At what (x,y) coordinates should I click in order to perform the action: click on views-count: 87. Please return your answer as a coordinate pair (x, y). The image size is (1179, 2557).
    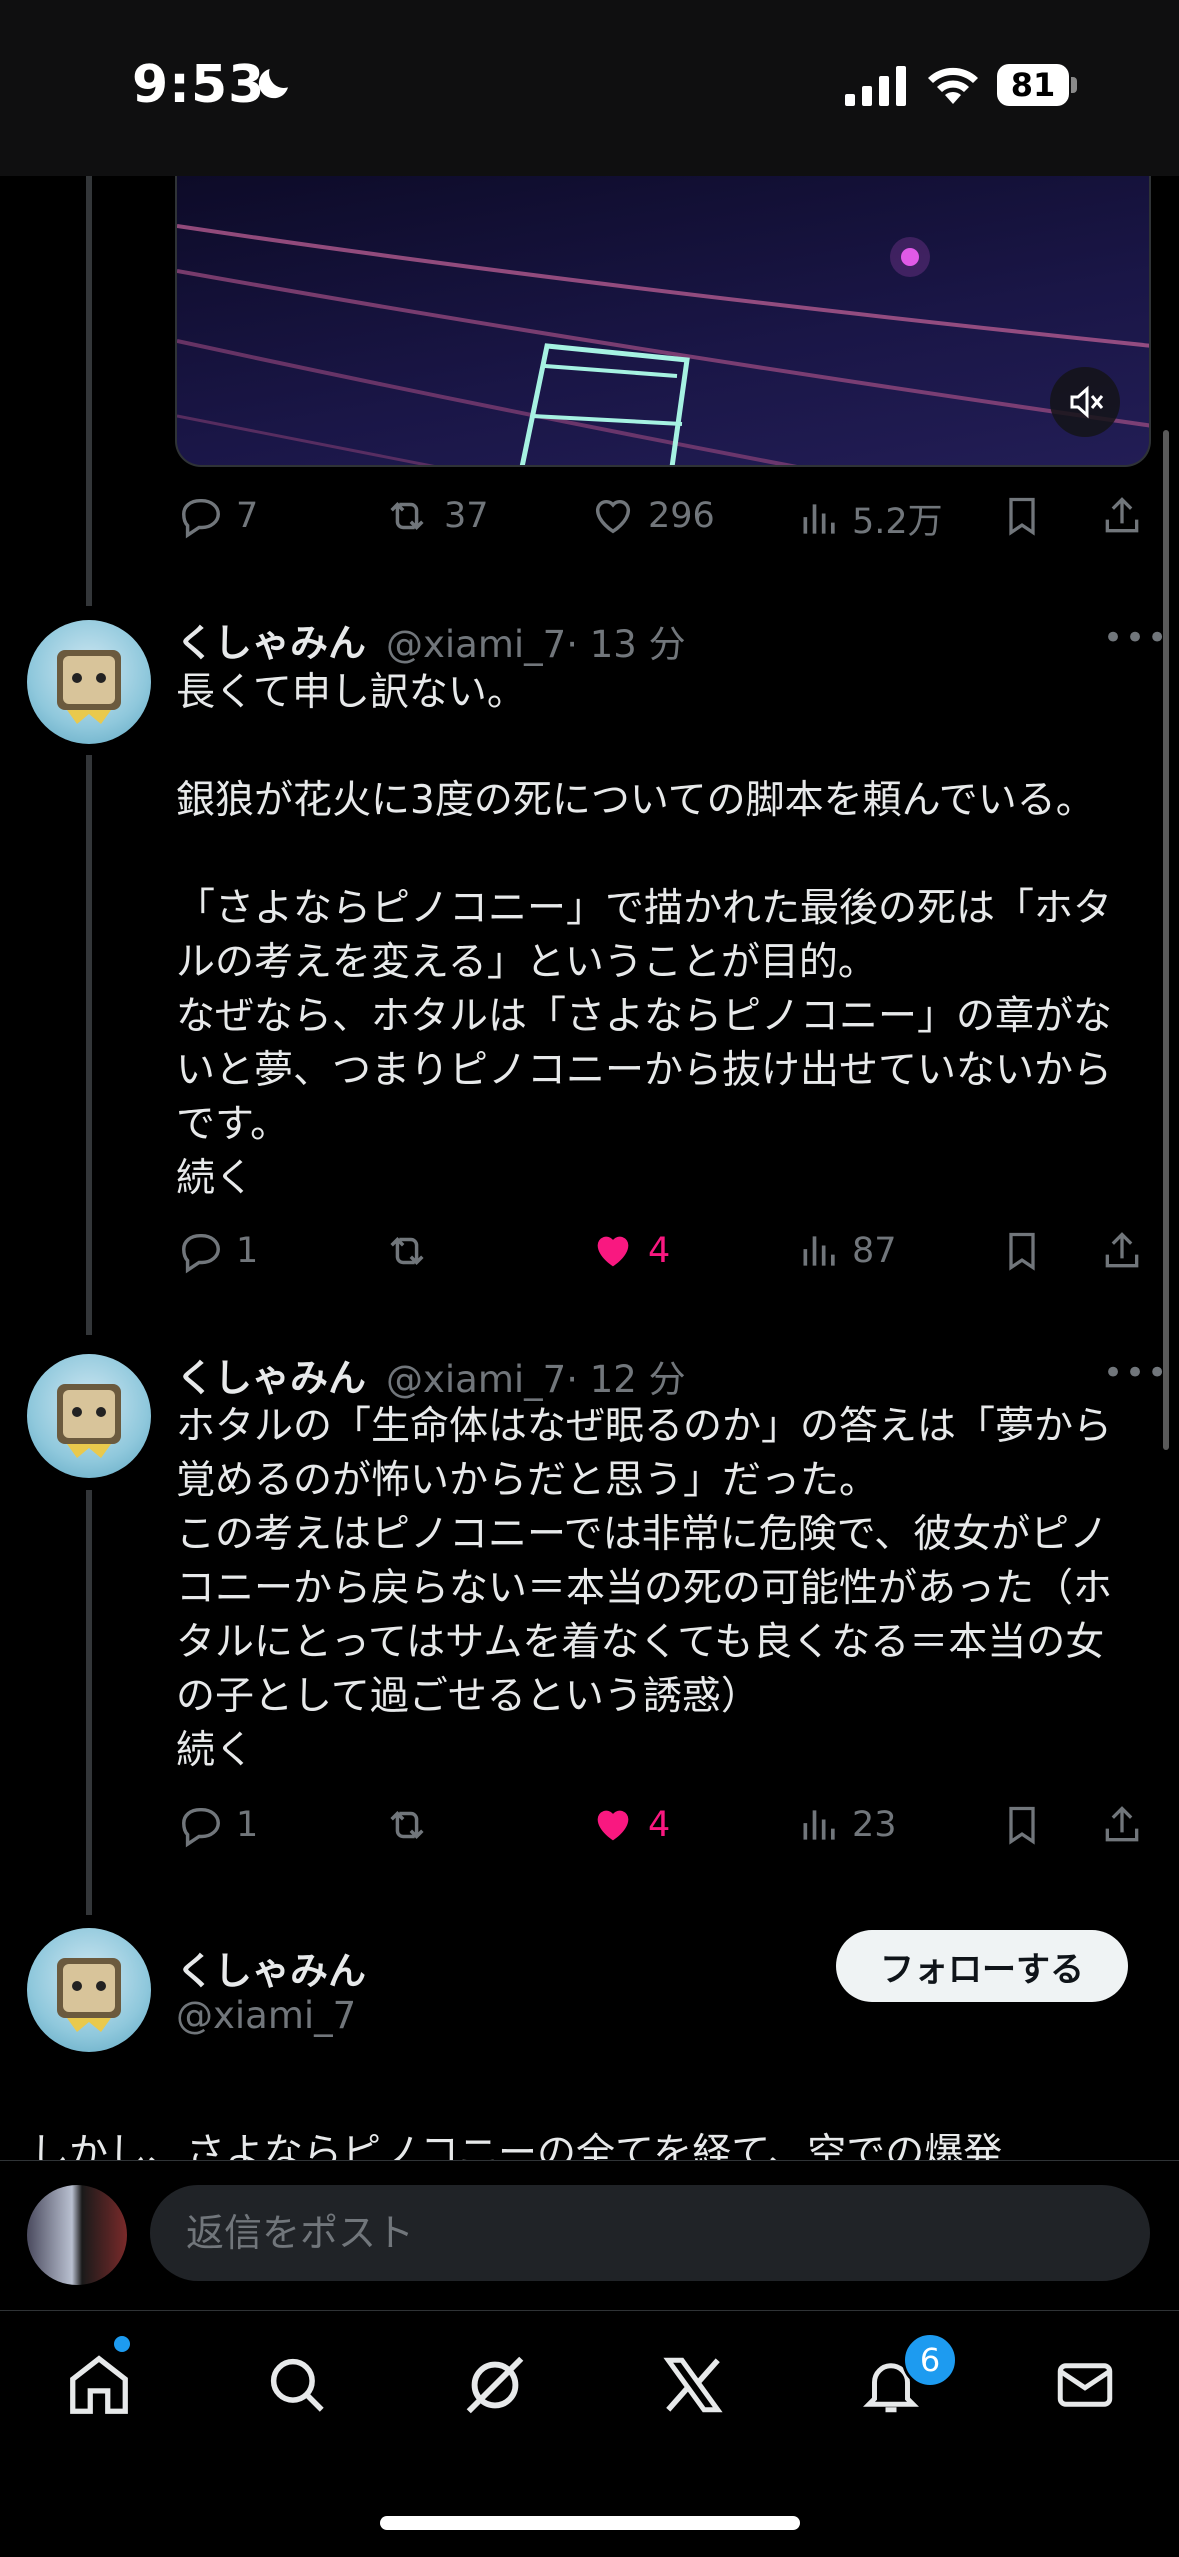
    Looking at the image, I should click on (874, 1251).